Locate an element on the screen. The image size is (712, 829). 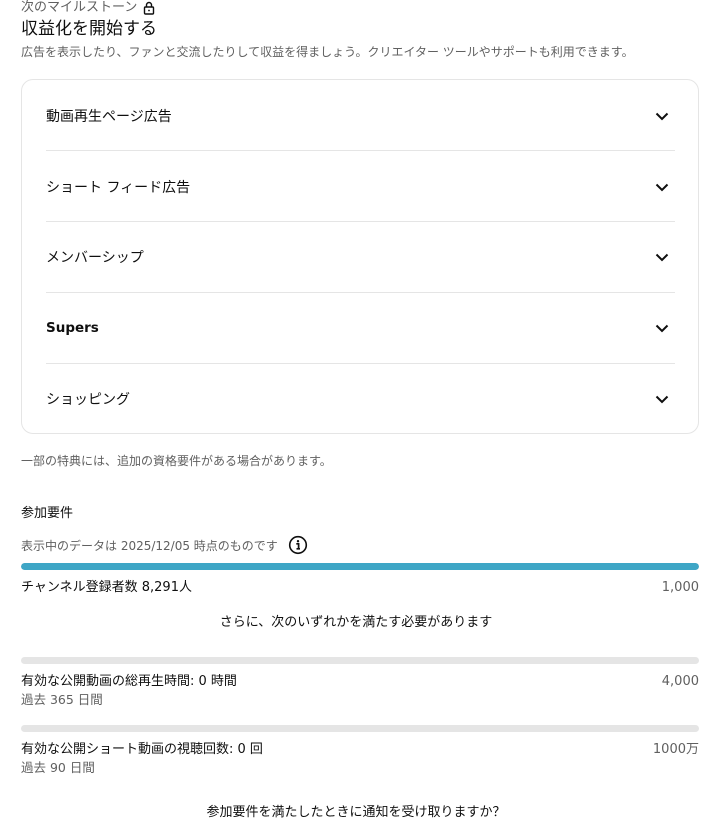
subscribers-label: チャンネル登録者数 8,291人 is located at coordinates (106, 587).